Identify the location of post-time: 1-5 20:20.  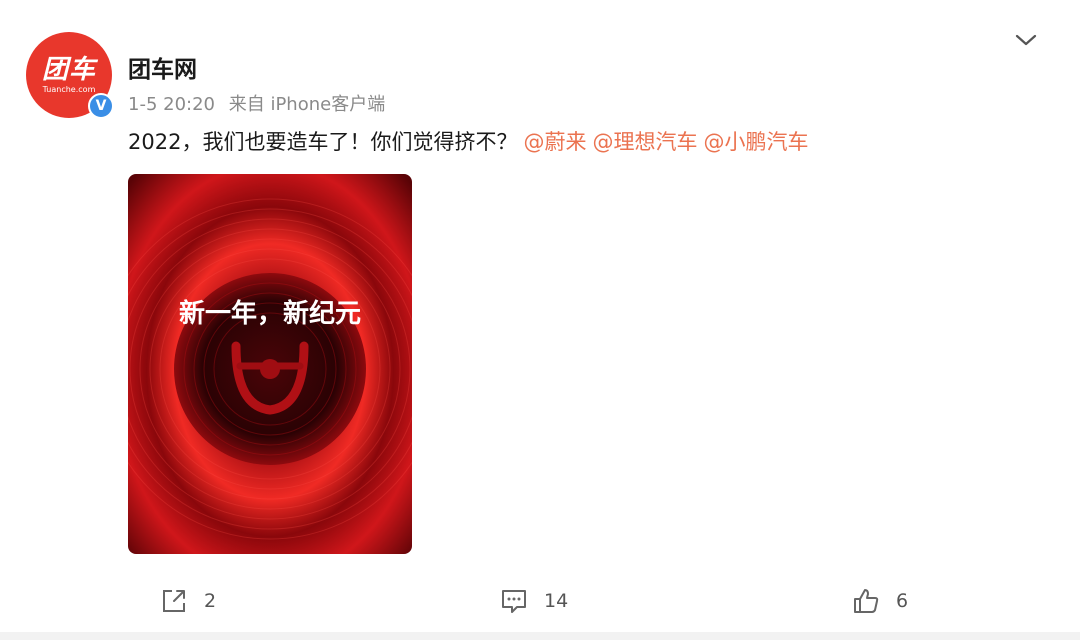
(171, 104).